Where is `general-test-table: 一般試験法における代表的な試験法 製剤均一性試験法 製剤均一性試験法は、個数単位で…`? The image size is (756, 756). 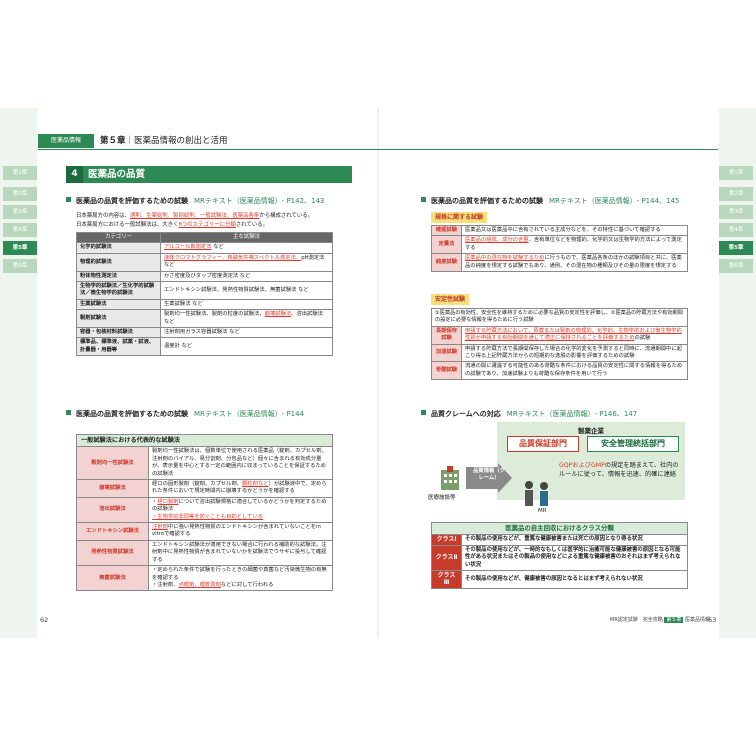 general-test-table: 一般試験法における代表的な試験法 製剤均一性試験法 製剤均一性試験法は、個数単位で… is located at coordinates (204, 512).